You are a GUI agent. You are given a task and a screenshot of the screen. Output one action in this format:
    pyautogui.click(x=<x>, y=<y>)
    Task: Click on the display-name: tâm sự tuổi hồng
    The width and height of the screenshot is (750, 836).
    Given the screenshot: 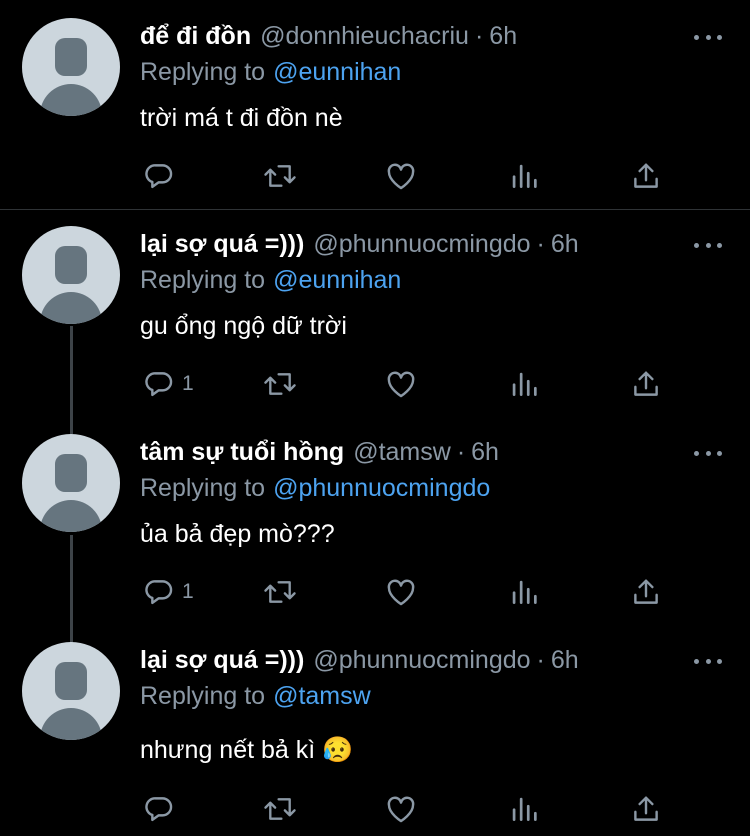 What is the action you would take?
    pyautogui.click(x=242, y=452)
    